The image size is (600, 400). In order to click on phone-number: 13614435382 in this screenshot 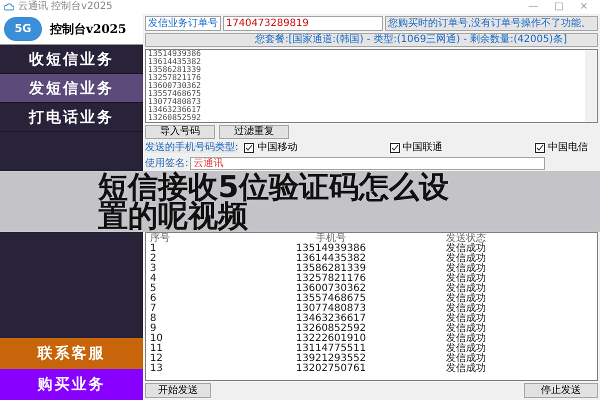, I will do `click(174, 62)`.